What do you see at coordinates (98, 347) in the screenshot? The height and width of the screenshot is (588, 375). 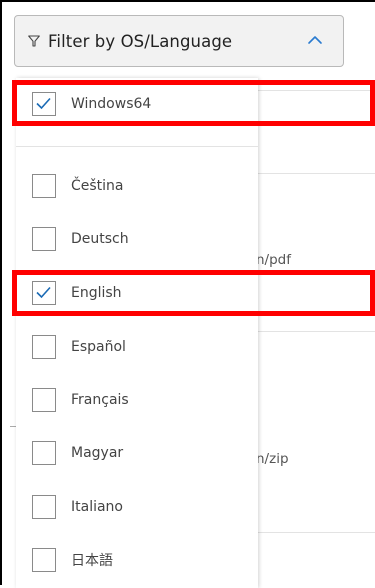 I see `option-label: Español` at bounding box center [98, 347].